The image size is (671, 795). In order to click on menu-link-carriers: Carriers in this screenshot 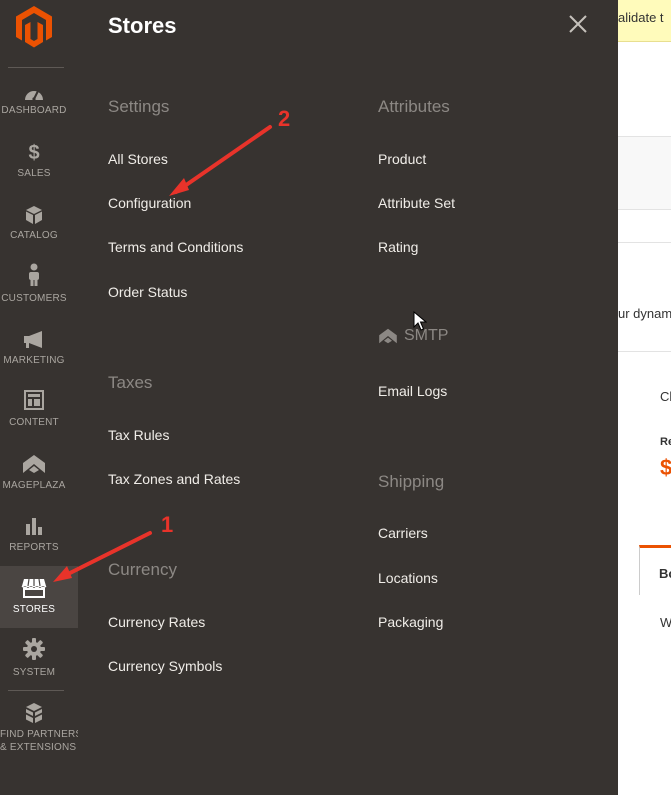, I will do `click(403, 533)`.